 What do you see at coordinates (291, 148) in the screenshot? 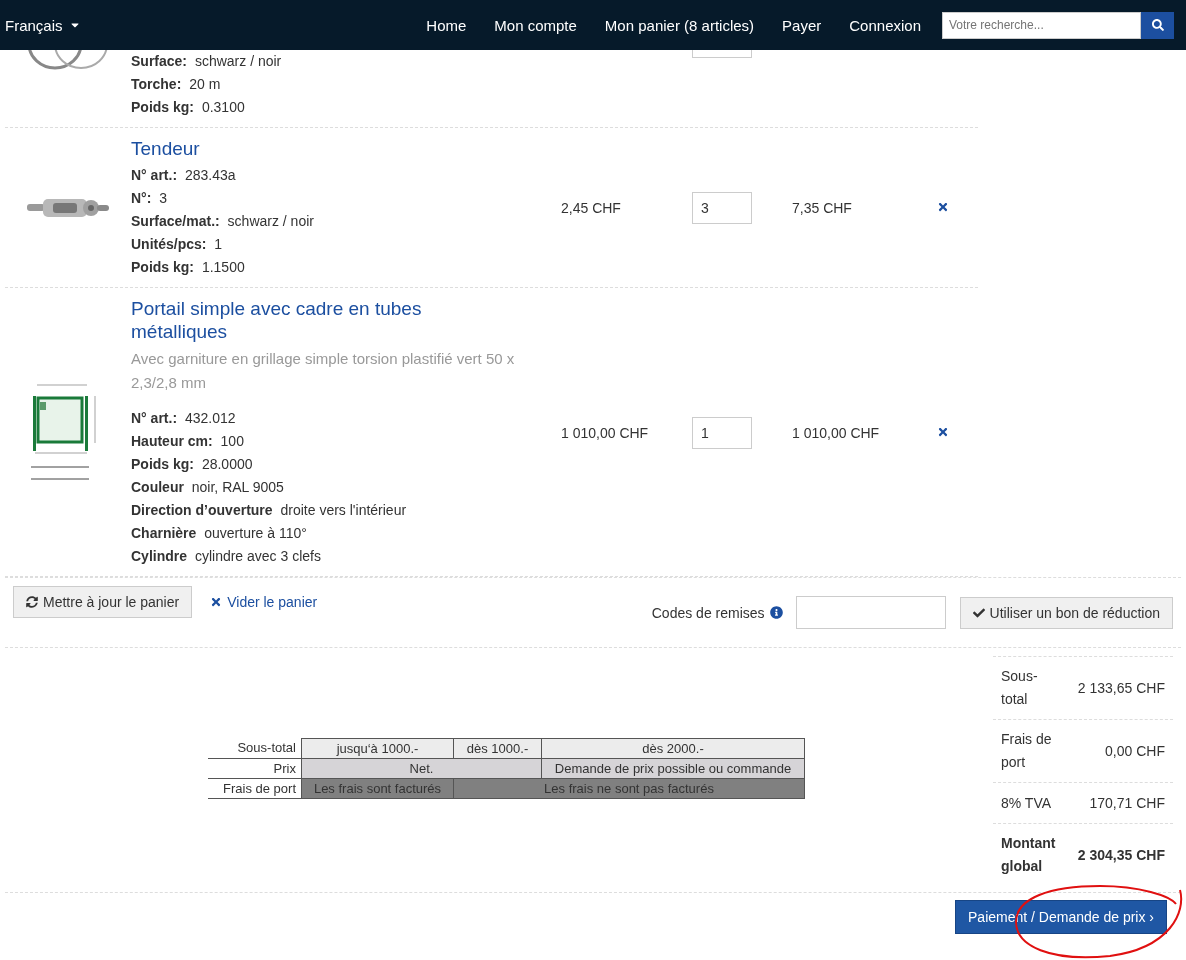
I see `product-title: Tendeur` at bounding box center [291, 148].